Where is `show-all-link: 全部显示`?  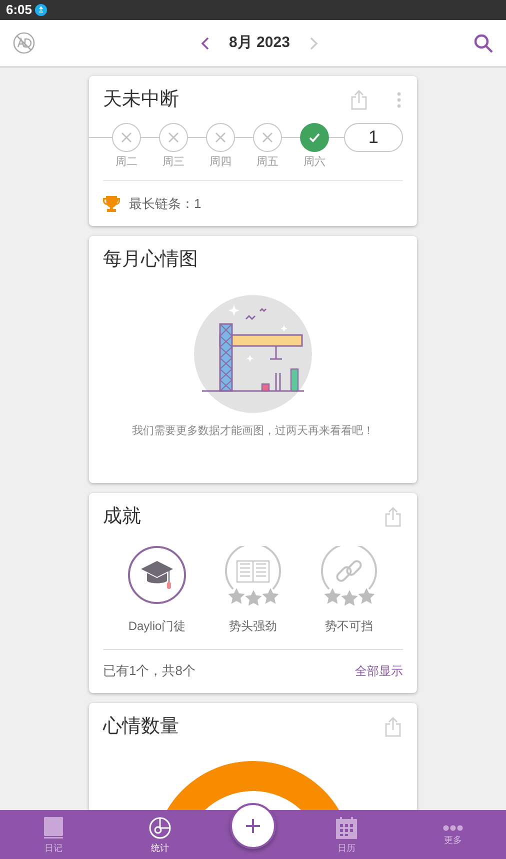 show-all-link: 全部显示 is located at coordinates (379, 671).